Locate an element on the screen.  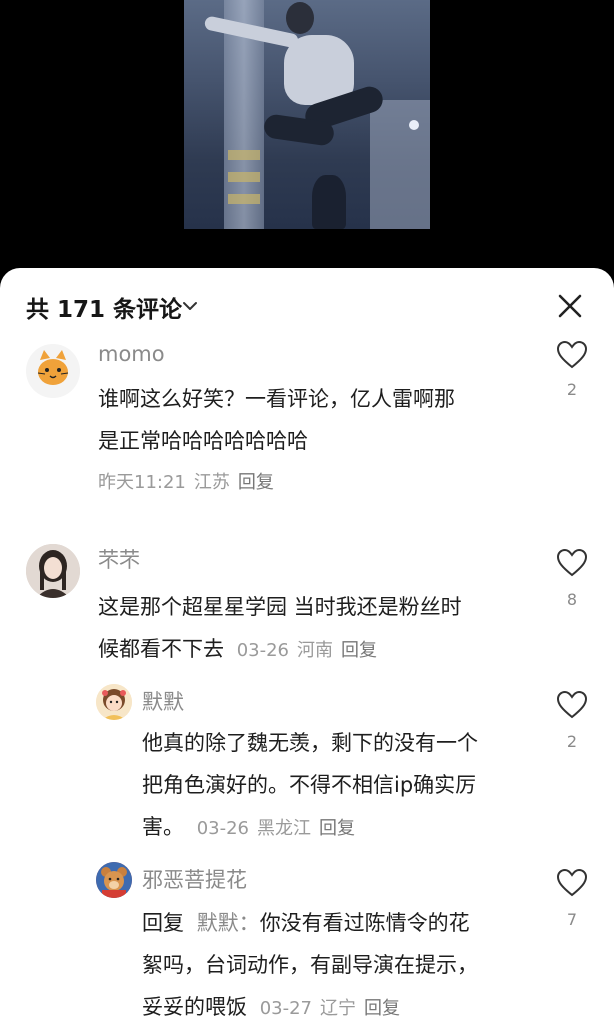
comment-text-line: 把角色演好的。不得不相信ip确实厉 is located at coordinates (309, 785).